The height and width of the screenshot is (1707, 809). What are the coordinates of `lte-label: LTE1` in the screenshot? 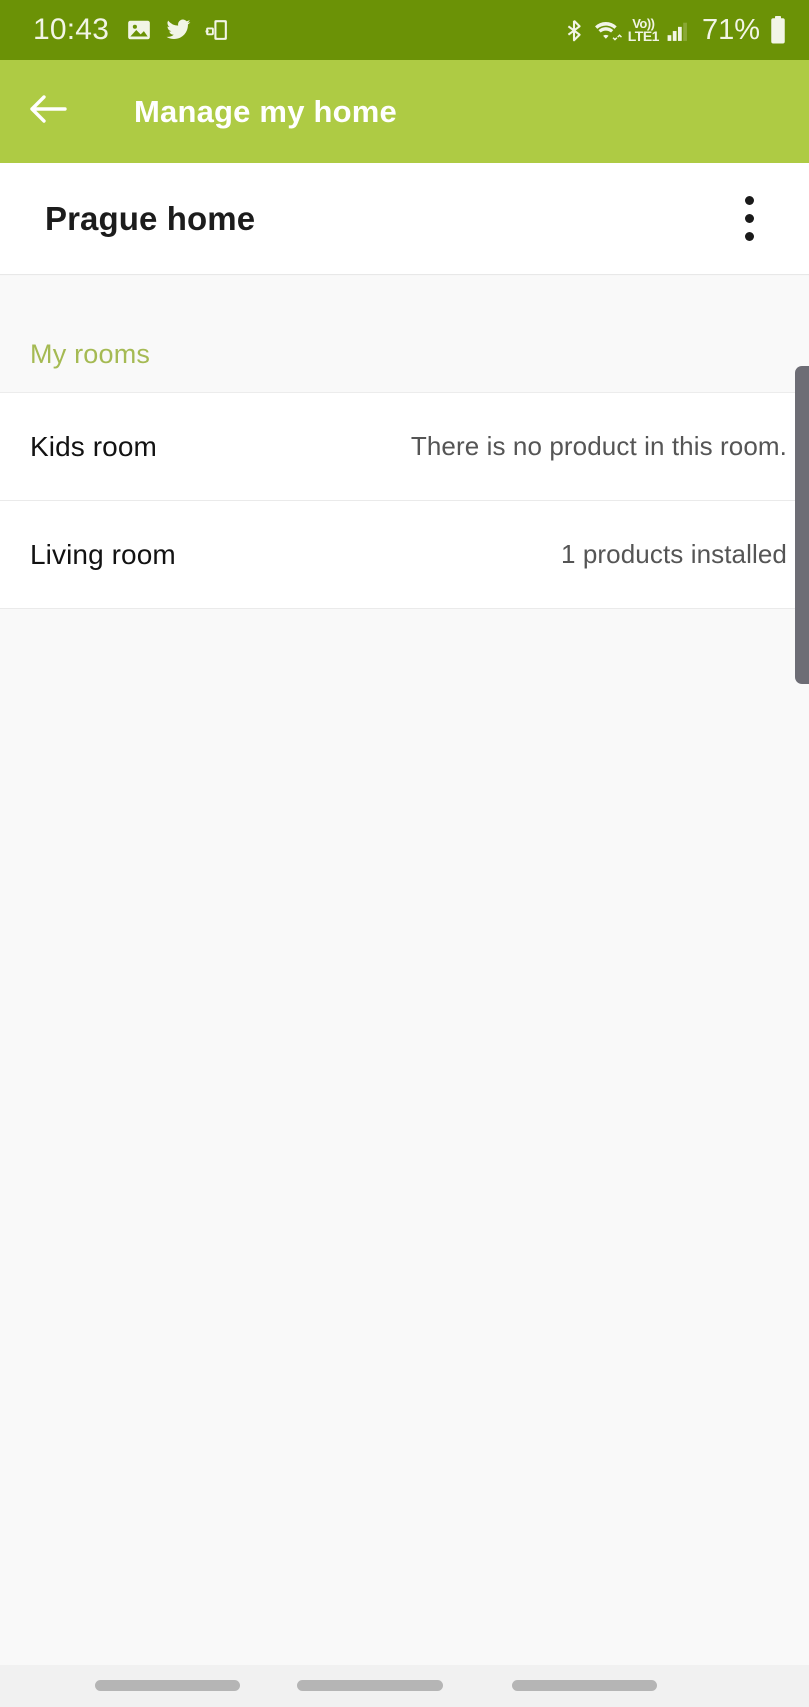 It's located at (643, 36).